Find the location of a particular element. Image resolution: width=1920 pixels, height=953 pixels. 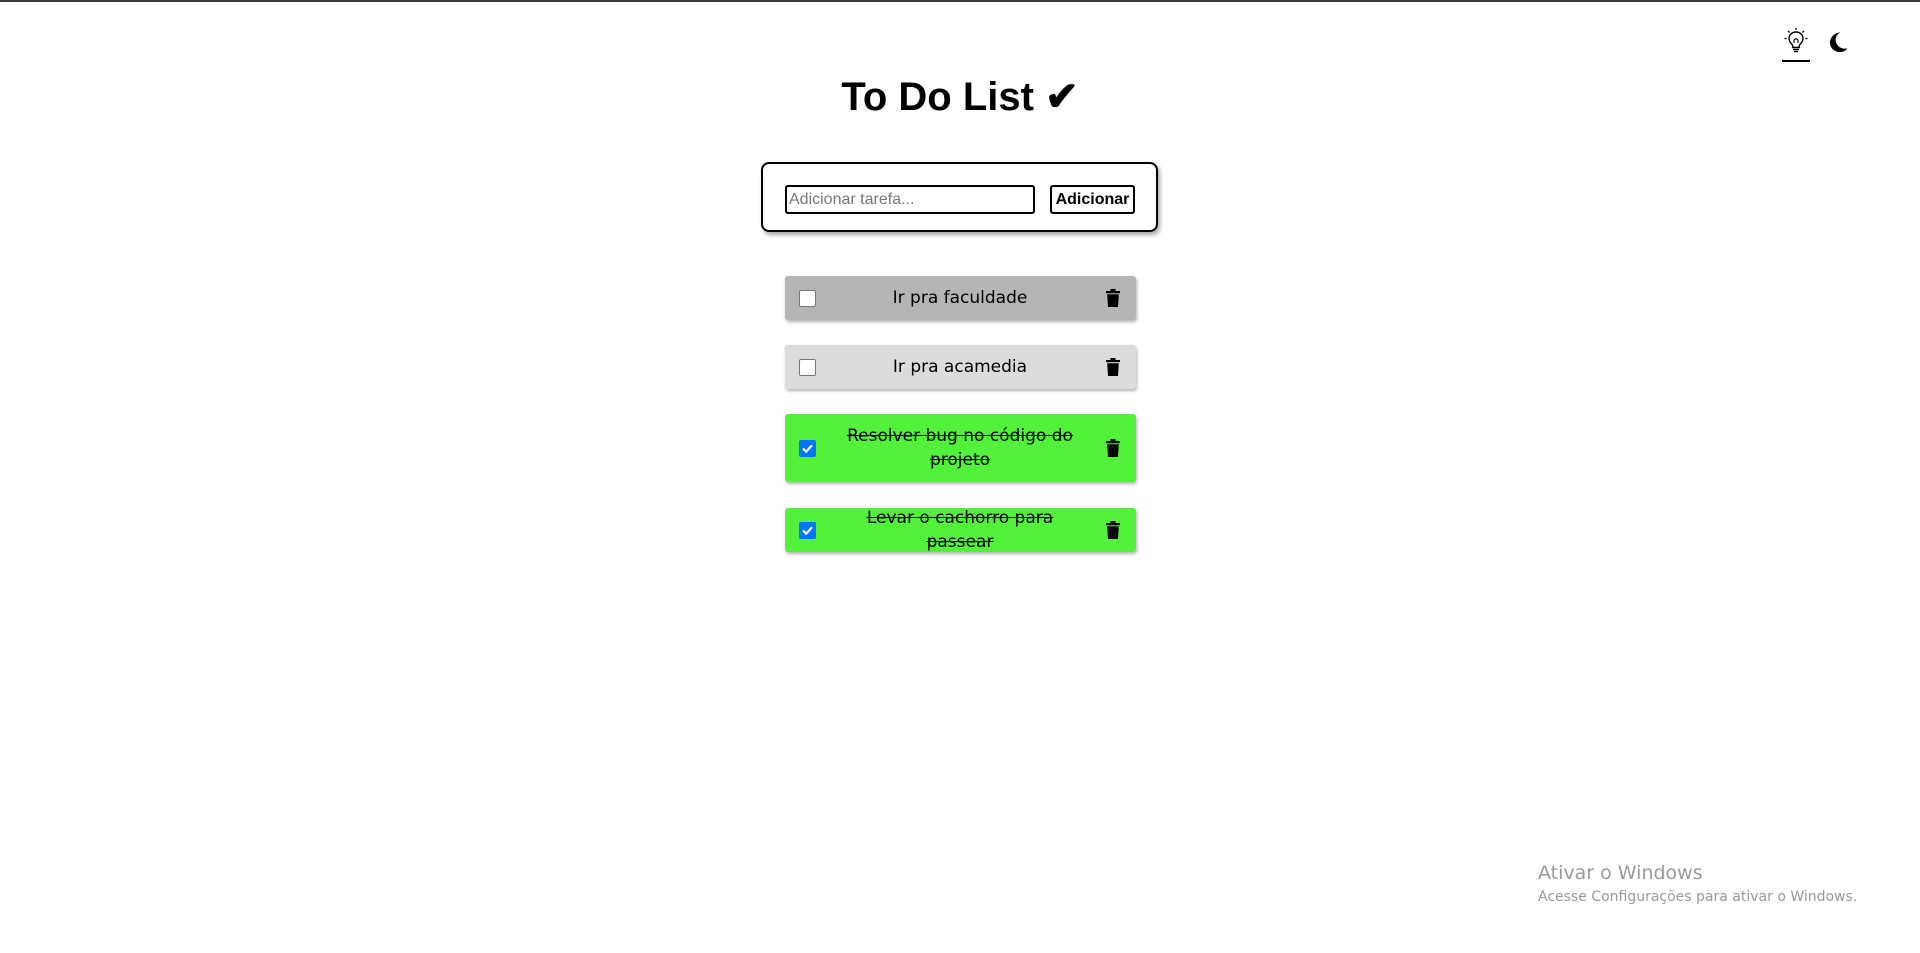

theme-toggles is located at coordinates (1817, 43).